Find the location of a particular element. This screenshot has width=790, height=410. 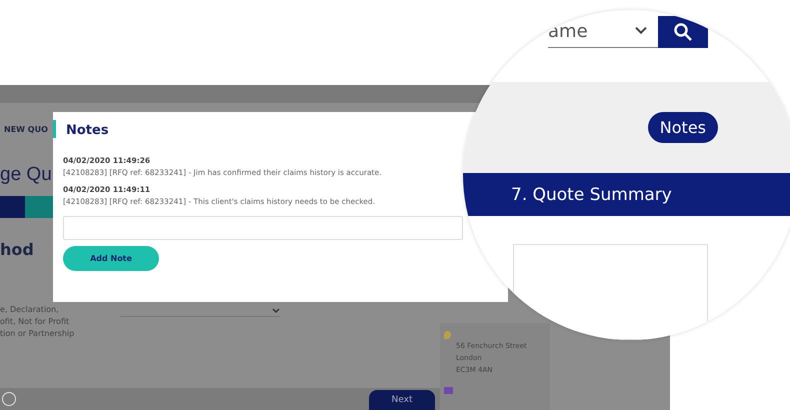

section-heading: hod is located at coordinates (17, 249).